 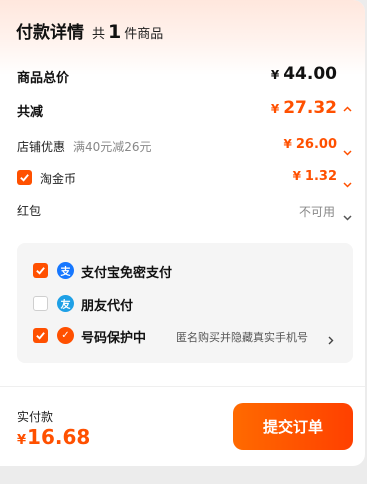 What do you see at coordinates (182, 210) in the screenshot?
I see `hongbao-row: 红包 不可用` at bounding box center [182, 210].